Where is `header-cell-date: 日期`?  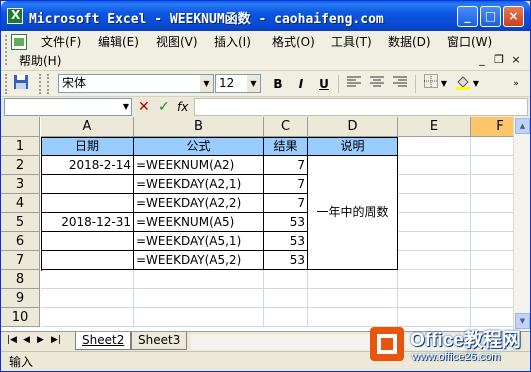
header-cell-date: 日期 is located at coordinates (87, 146).